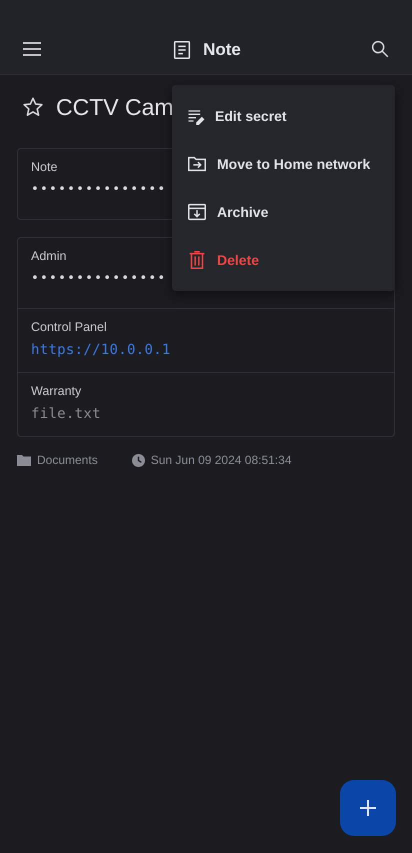 The height and width of the screenshot is (853, 412). Describe the element at coordinates (115, 107) in the screenshot. I see `item-title: CCTV Cam` at that location.